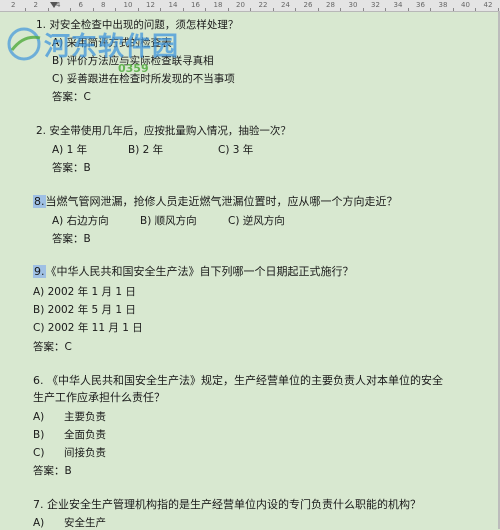  I want to click on option-a: A) 1 年, so click(70, 150).